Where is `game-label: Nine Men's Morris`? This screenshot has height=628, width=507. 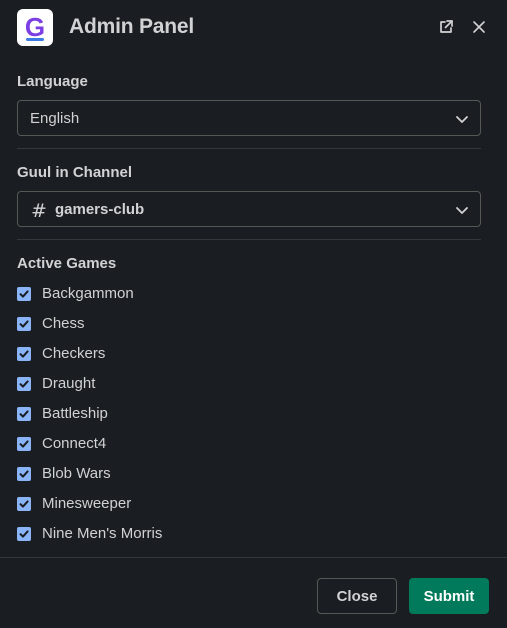
game-label: Nine Men's Morris is located at coordinates (102, 533).